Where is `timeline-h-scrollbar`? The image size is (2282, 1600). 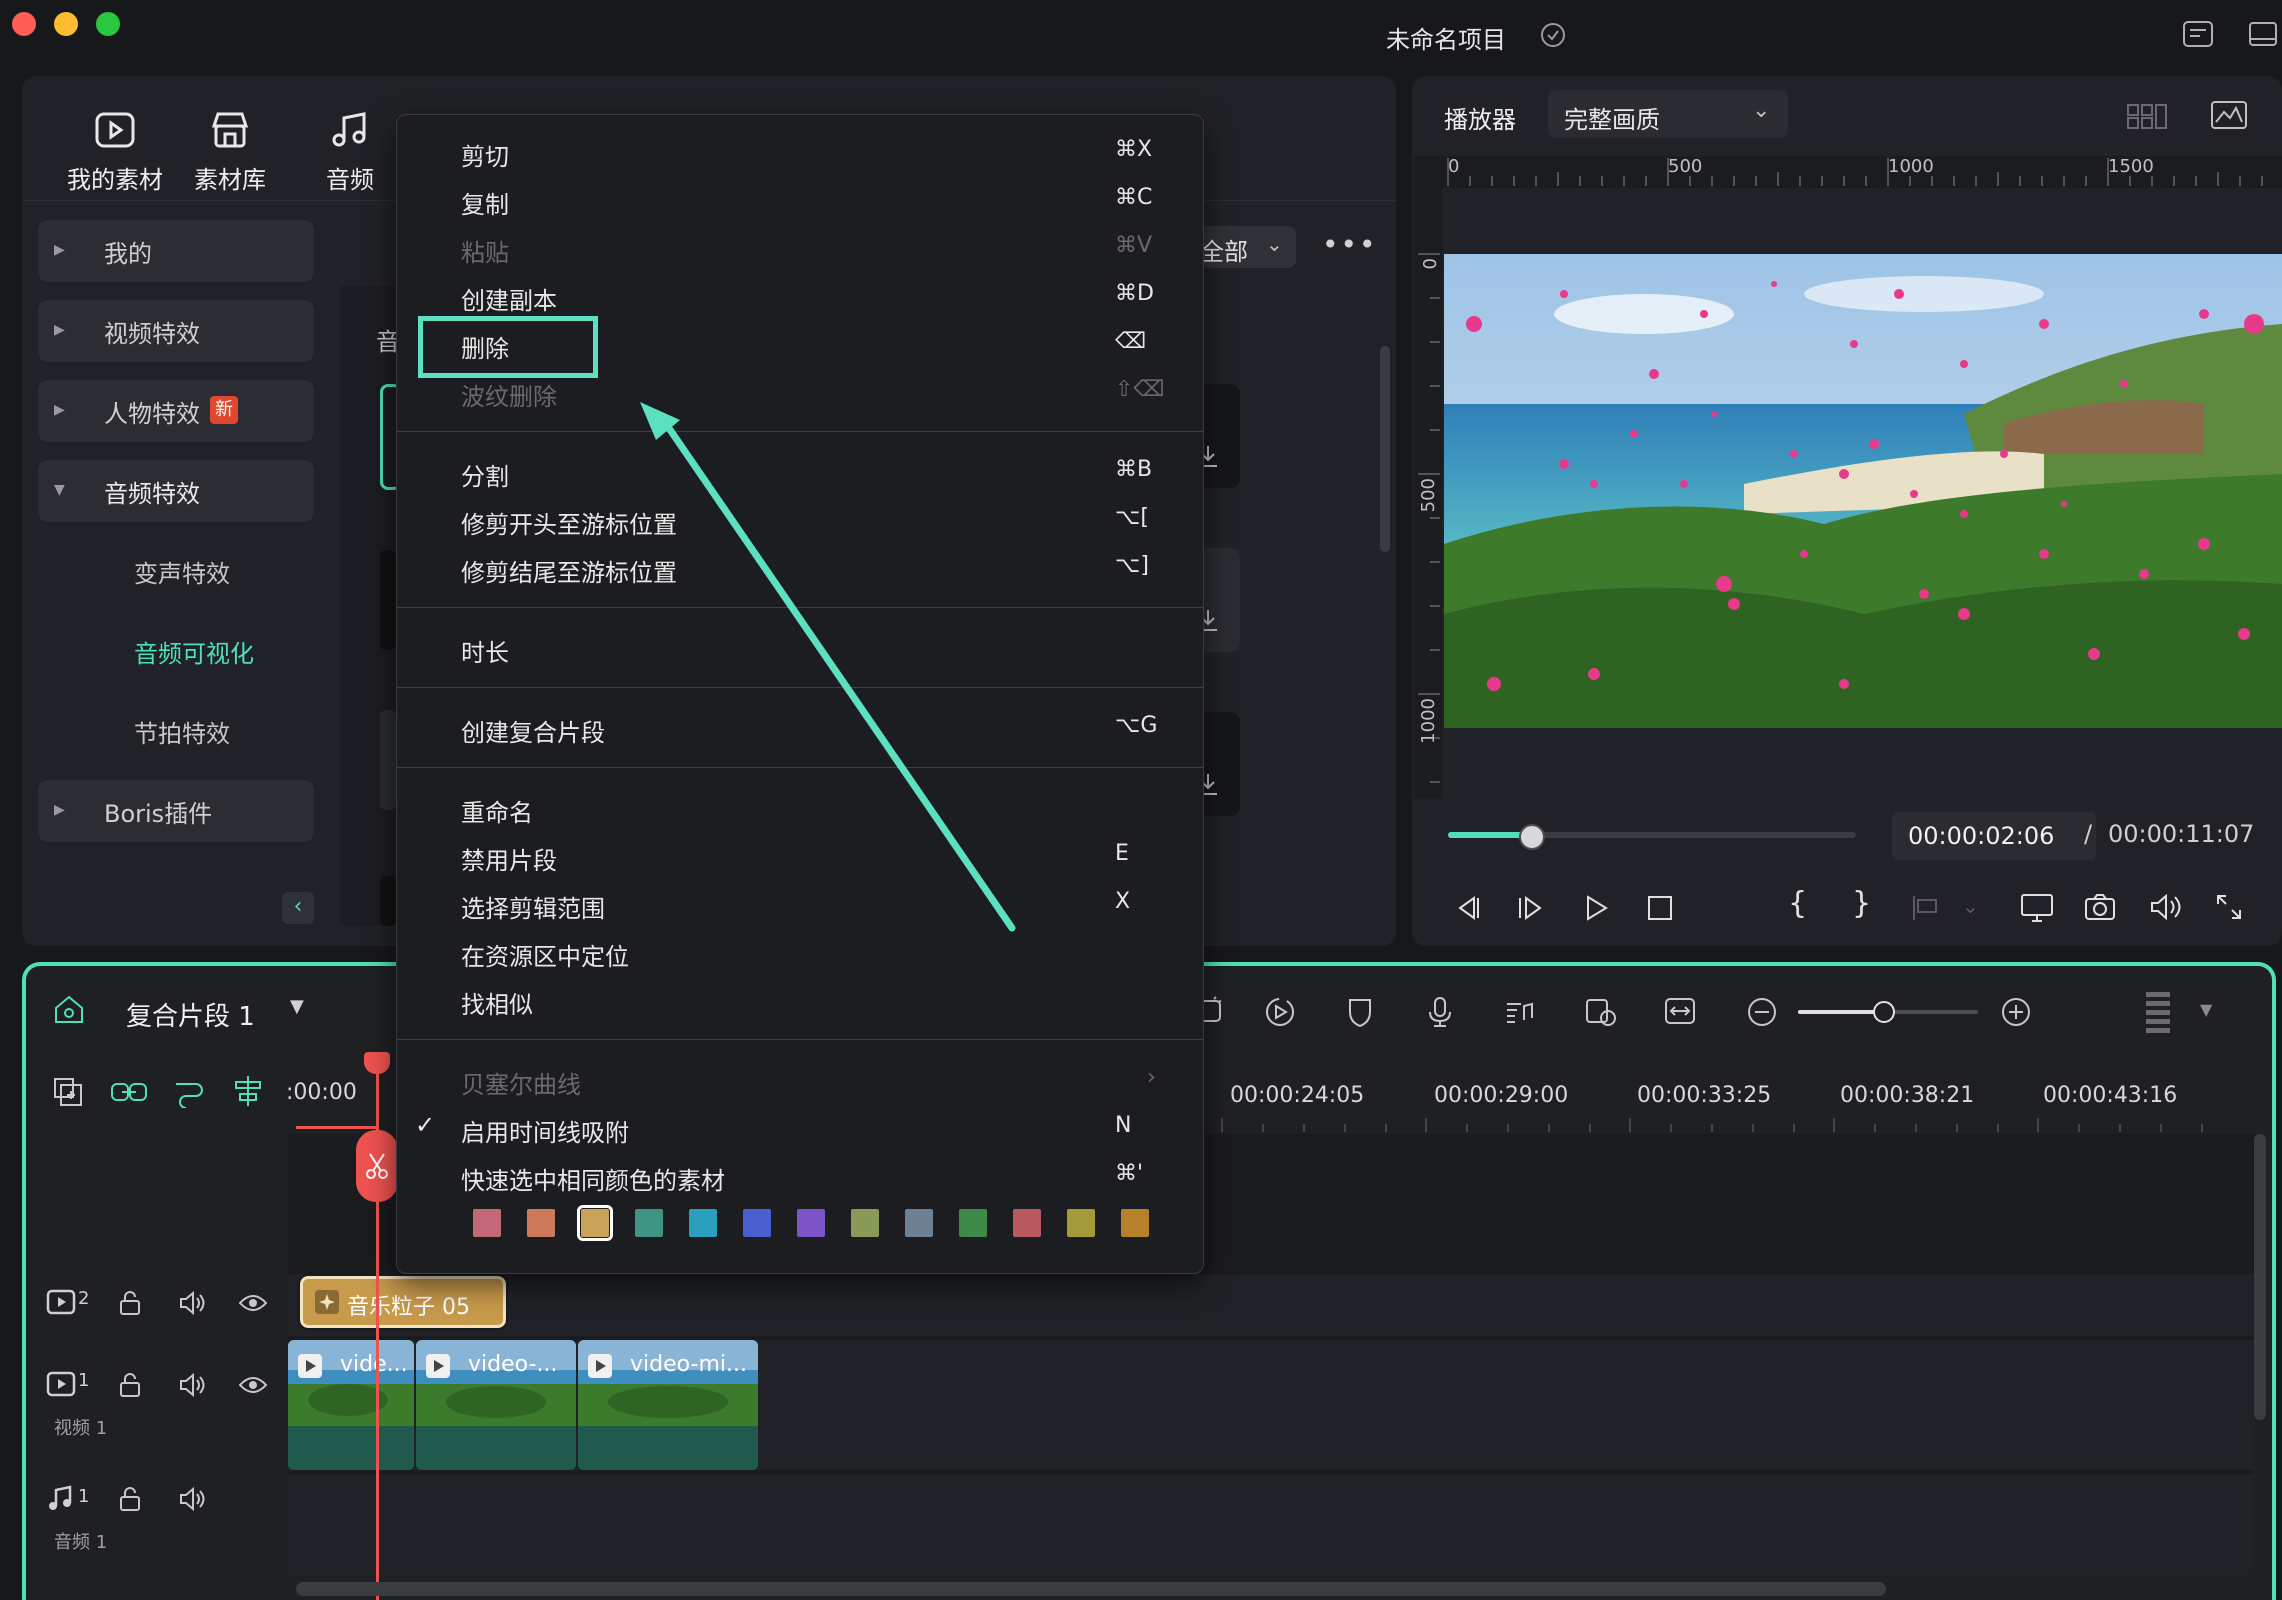 timeline-h-scrollbar is located at coordinates (1091, 1589).